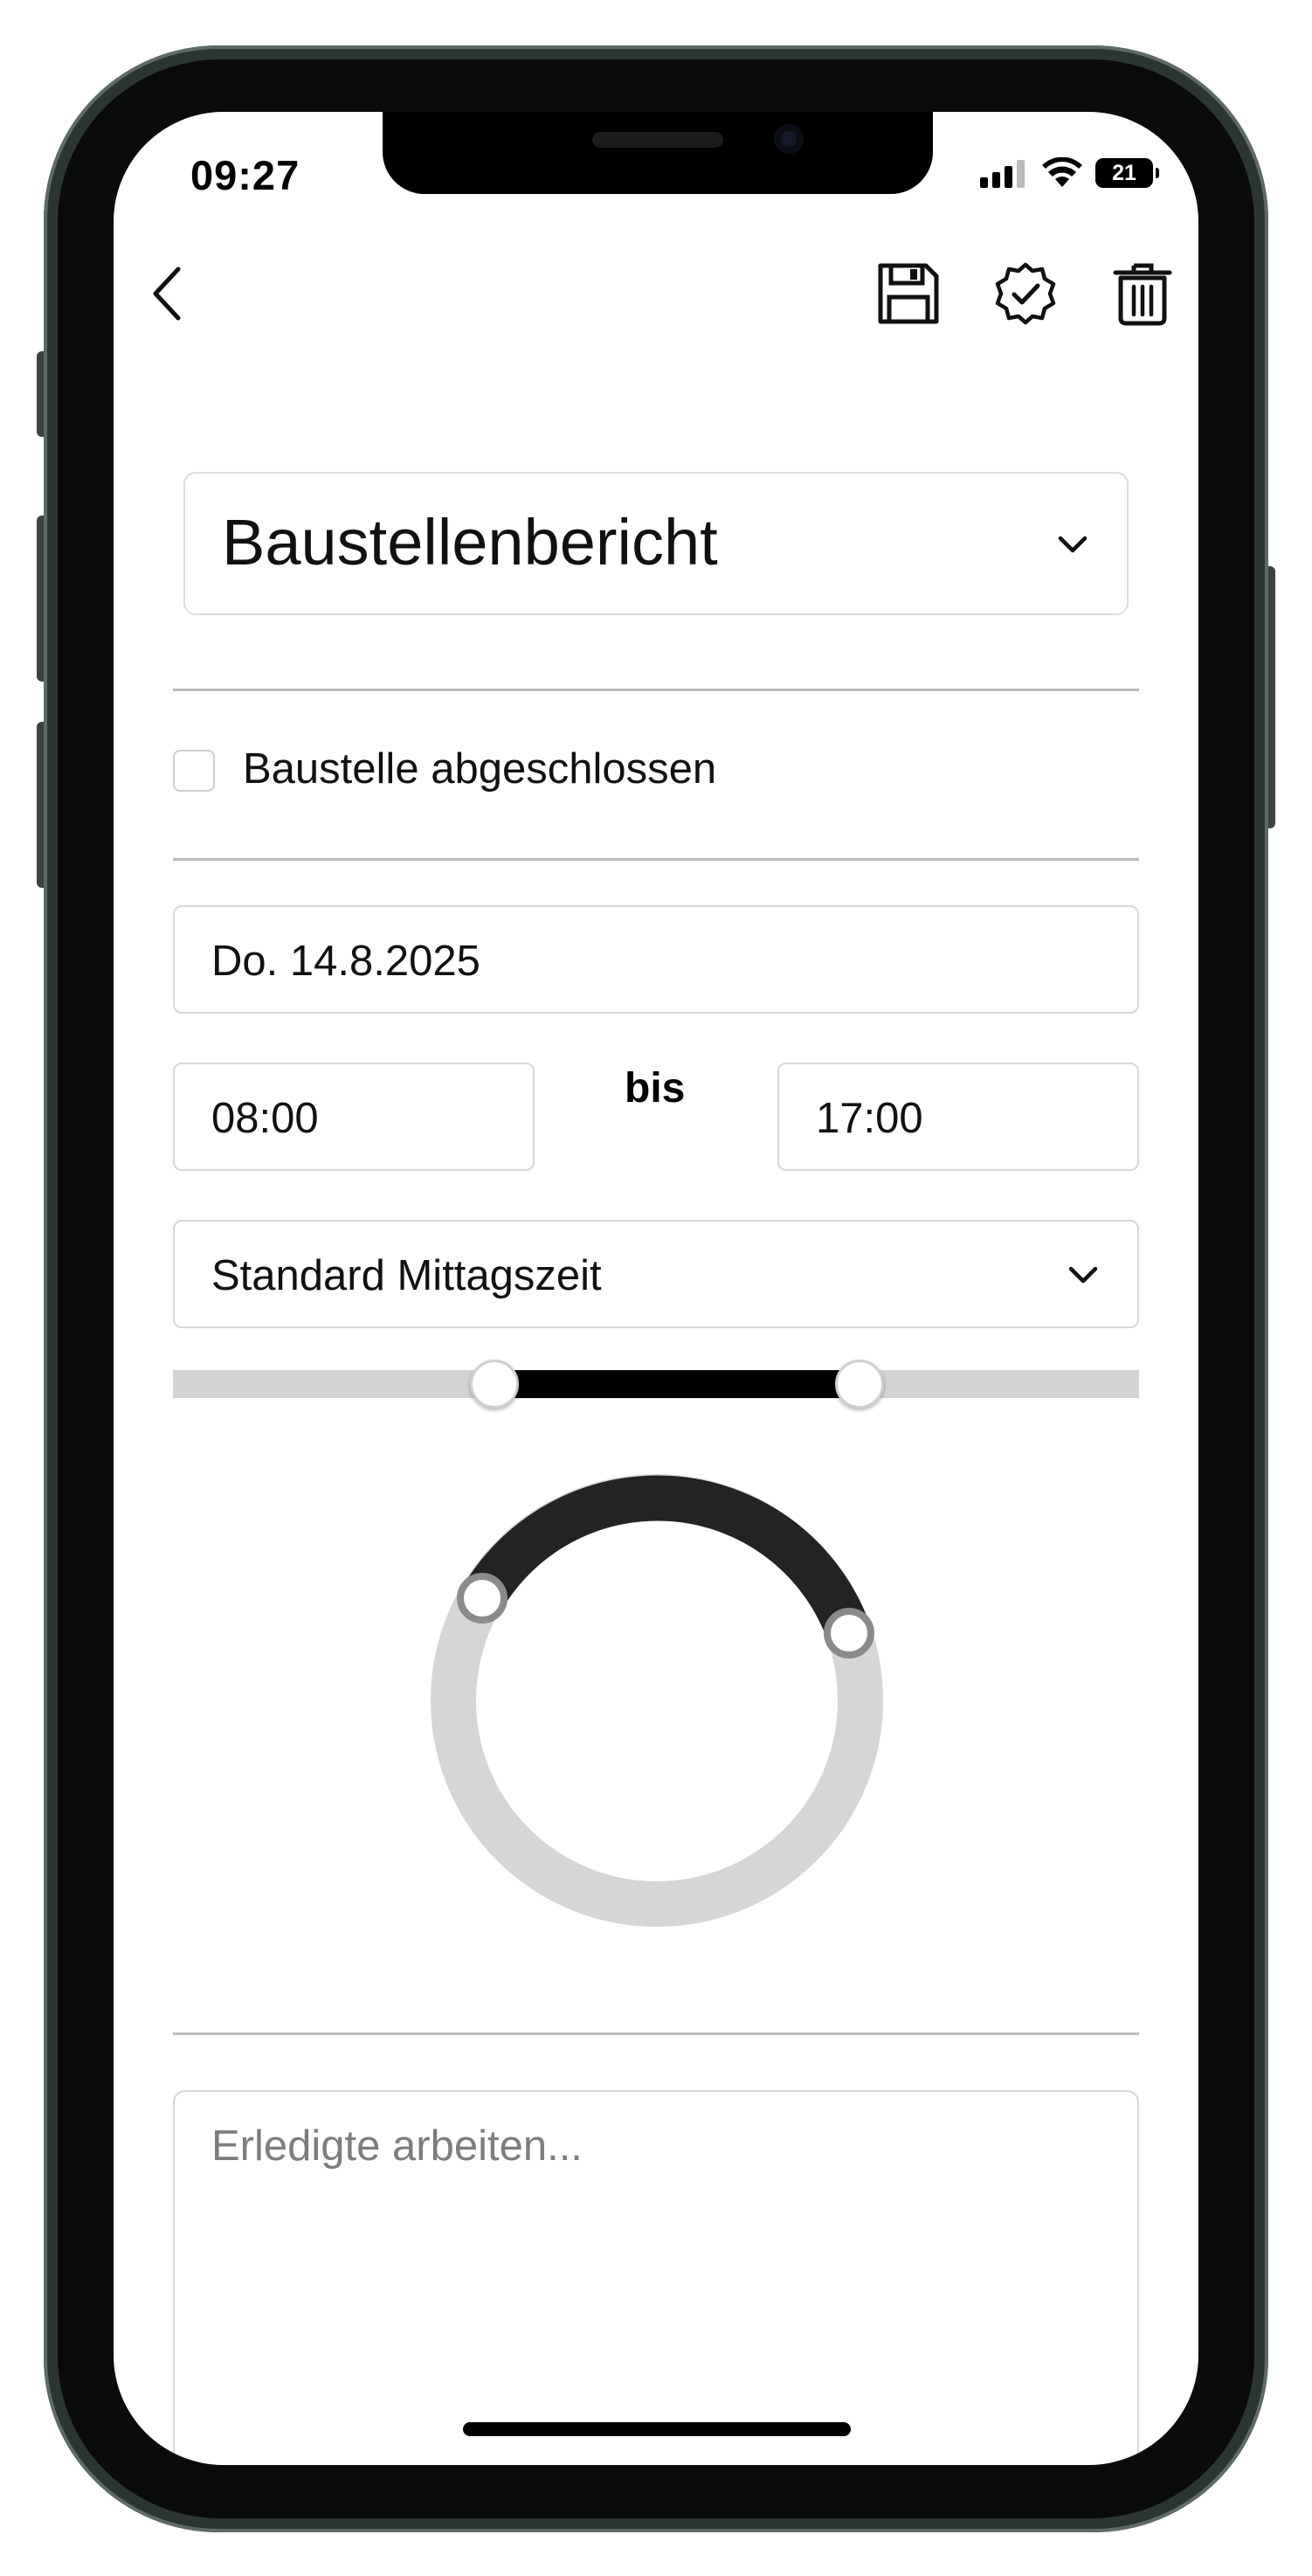 The height and width of the screenshot is (2576, 1312). I want to click on date-value: Do. 14.8.2025, so click(345, 961).